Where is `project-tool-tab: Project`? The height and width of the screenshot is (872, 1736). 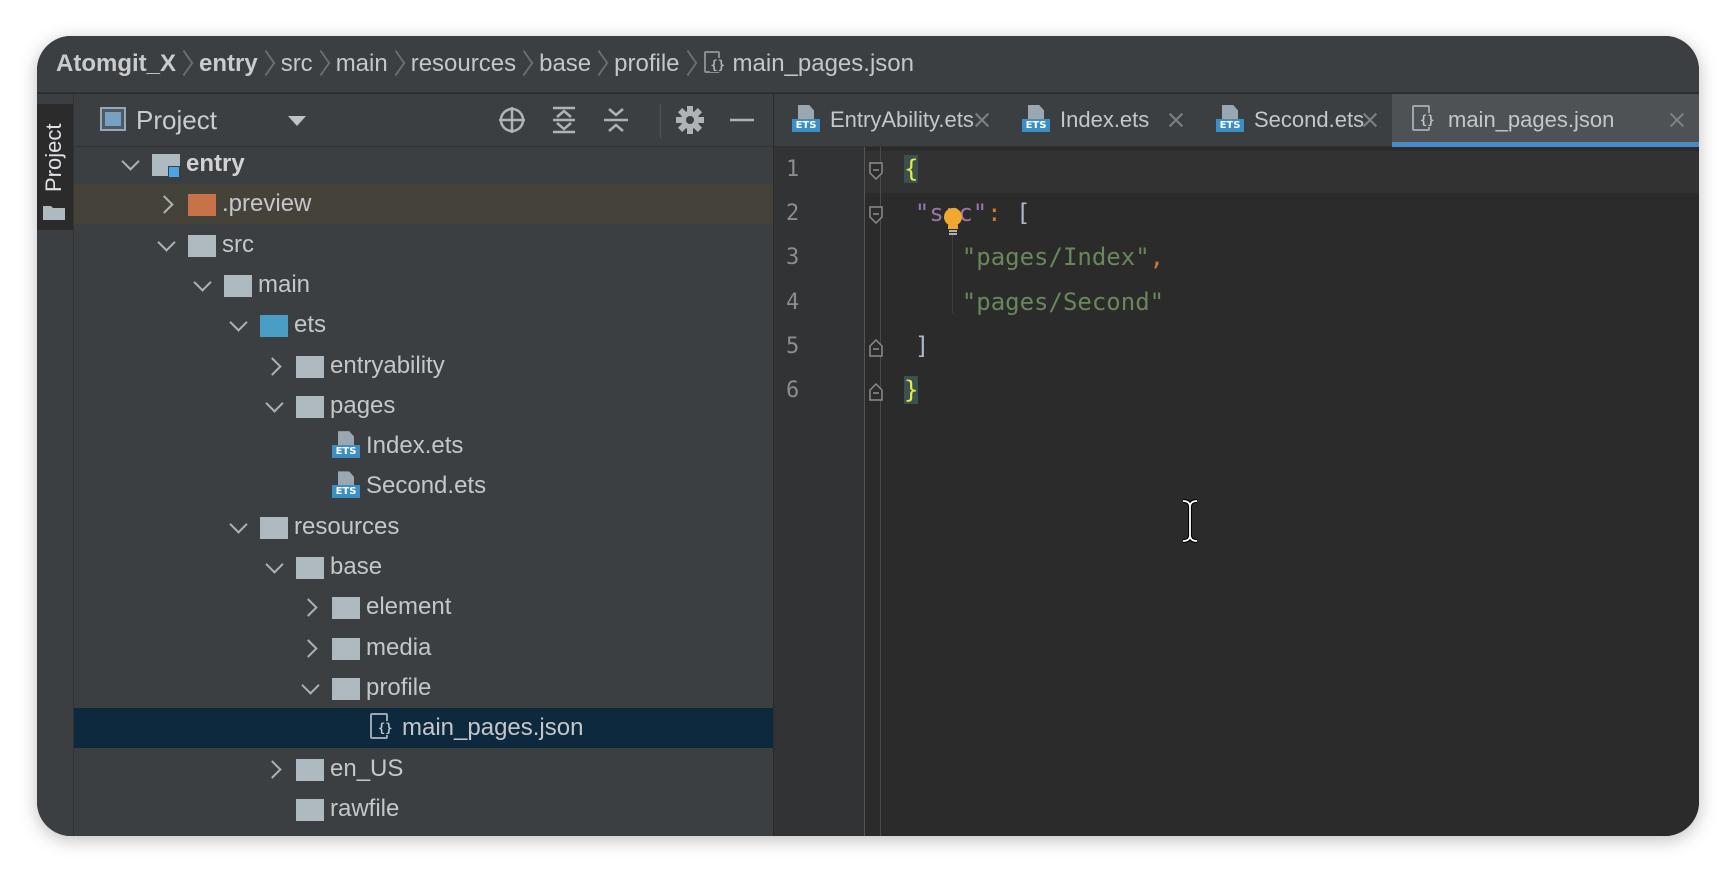 project-tool-tab: Project is located at coordinates (55, 167).